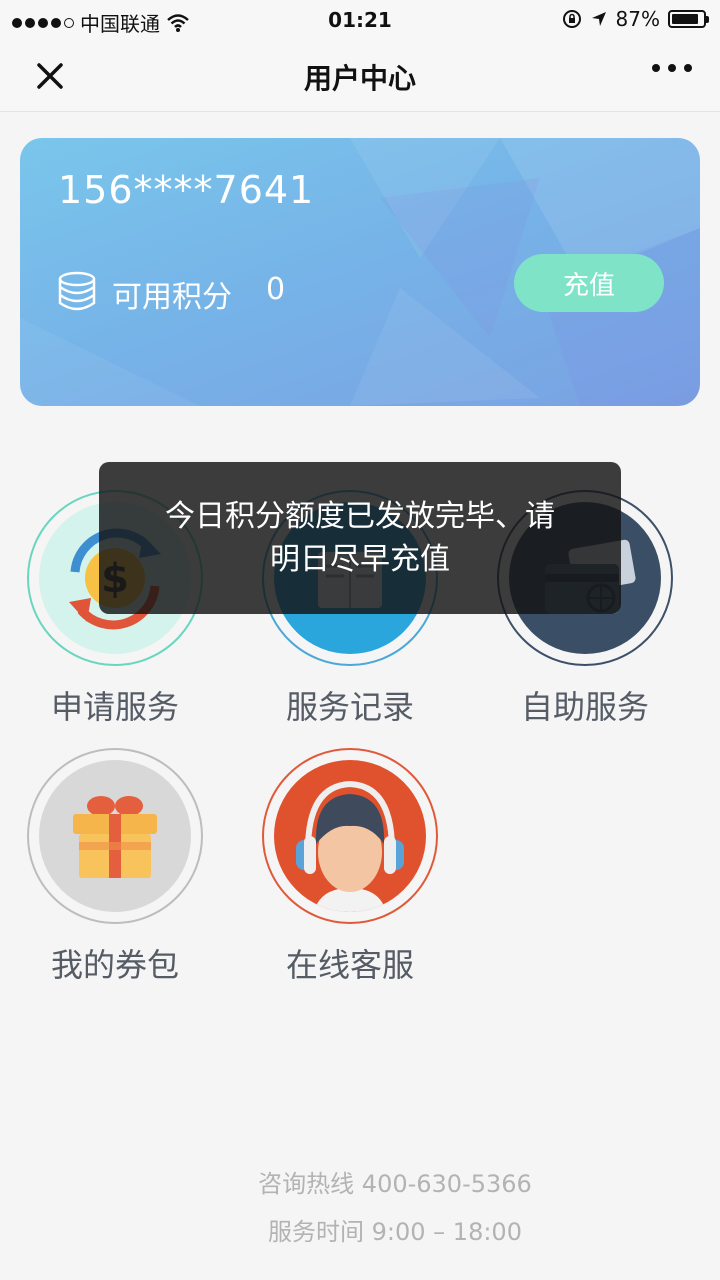 The width and height of the screenshot is (720, 1280). I want to click on page-title: 用户中心, so click(359, 78).